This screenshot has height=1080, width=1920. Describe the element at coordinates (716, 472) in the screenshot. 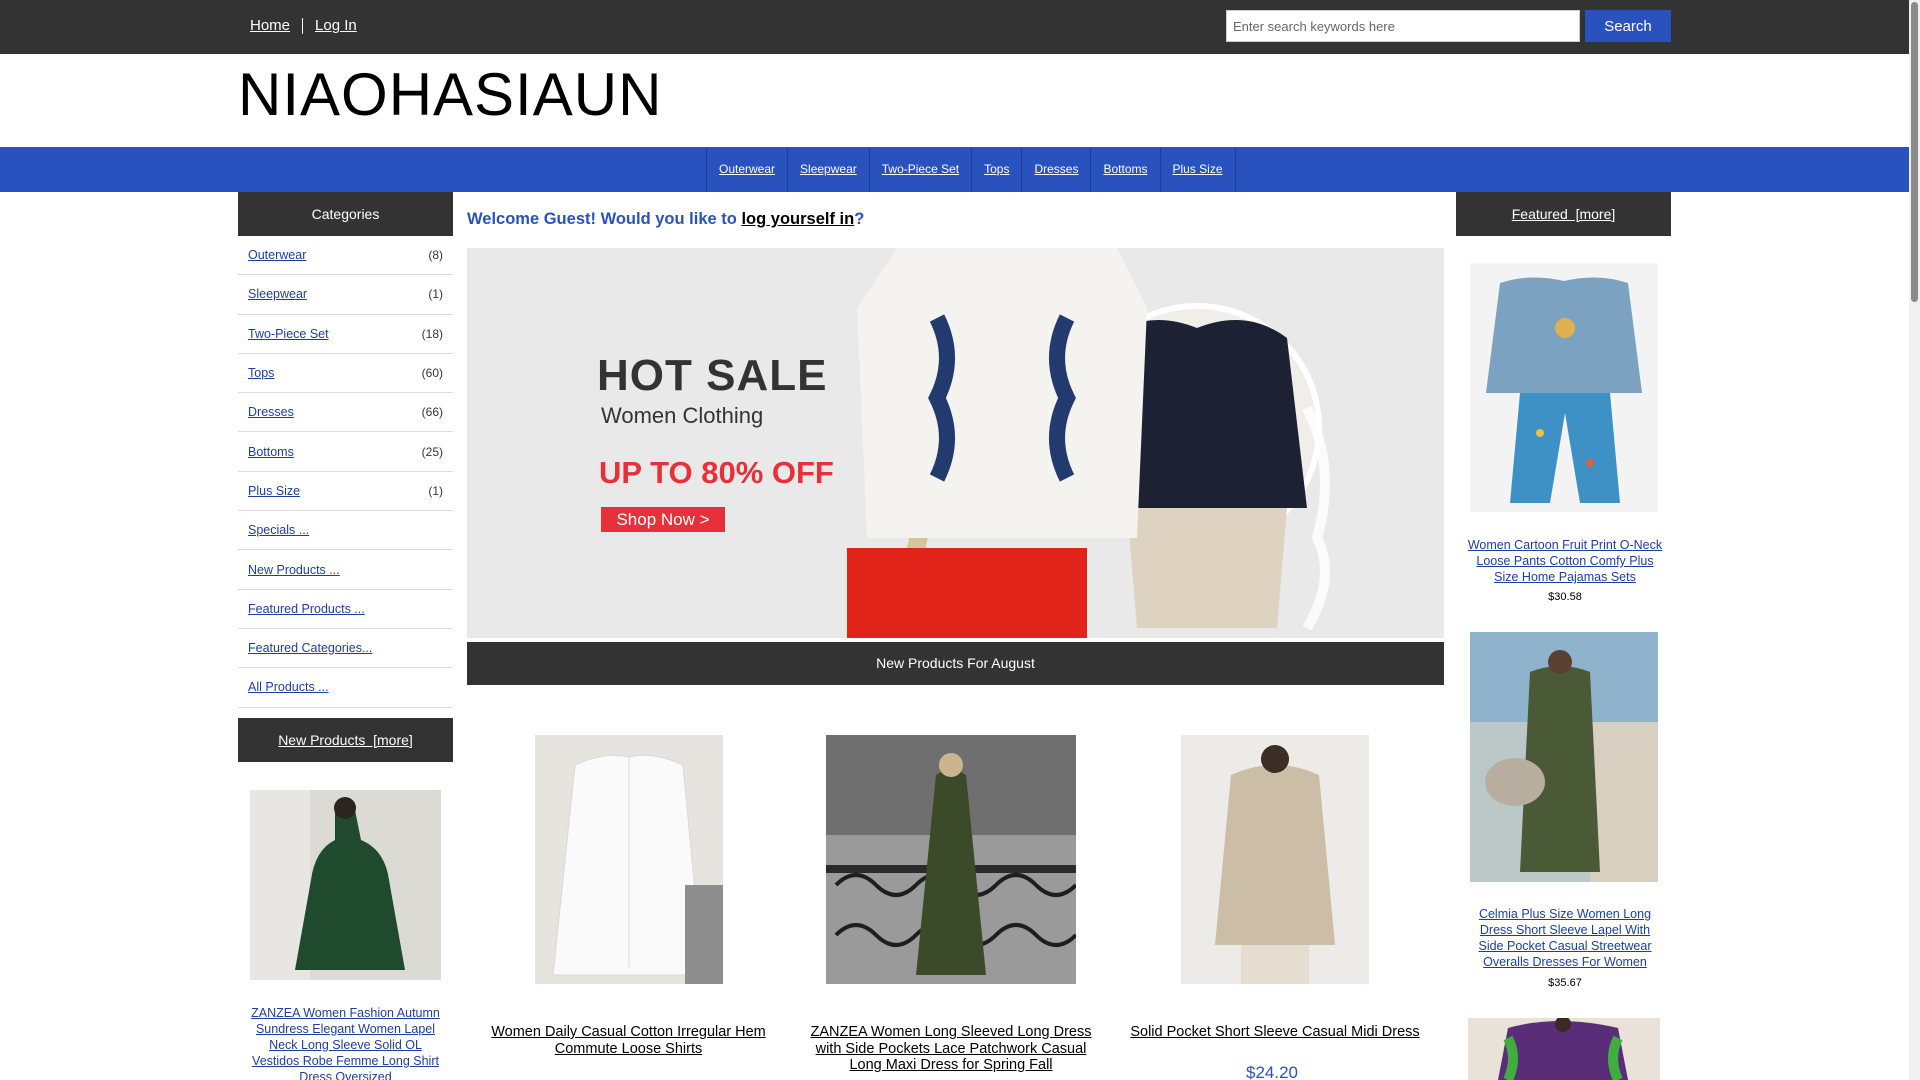

I see `banner-discount: UP TO 80% OFF` at that location.